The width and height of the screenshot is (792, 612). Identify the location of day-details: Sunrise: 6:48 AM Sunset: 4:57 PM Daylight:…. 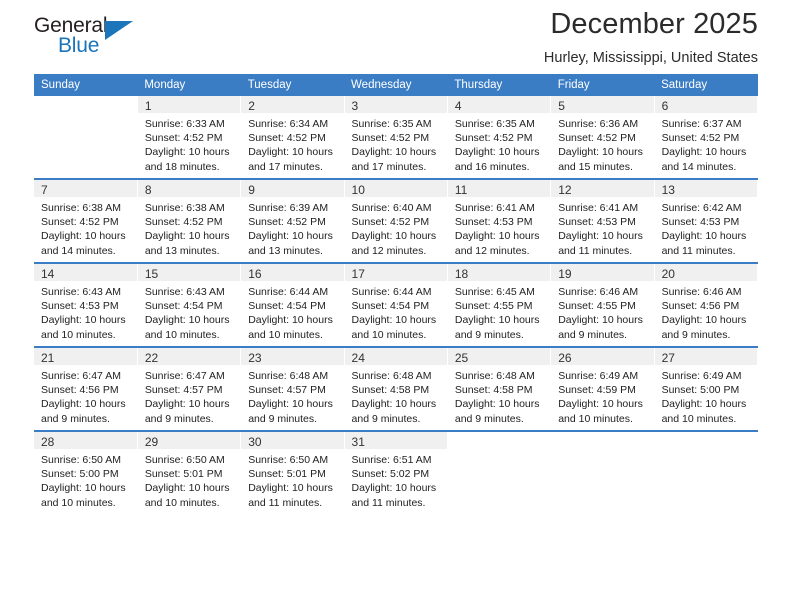
(292, 395).